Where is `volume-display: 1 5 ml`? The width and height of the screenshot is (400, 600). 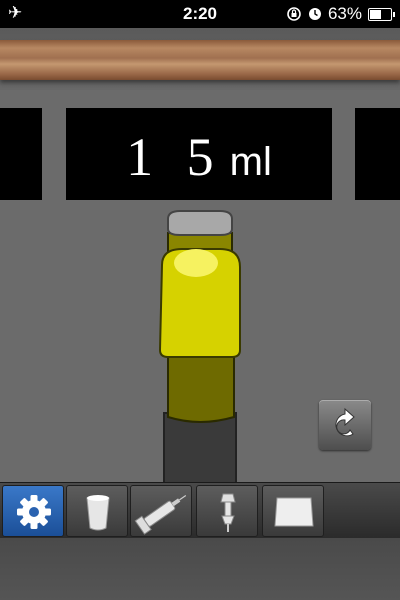 volume-display: 1 5 ml is located at coordinates (199, 154).